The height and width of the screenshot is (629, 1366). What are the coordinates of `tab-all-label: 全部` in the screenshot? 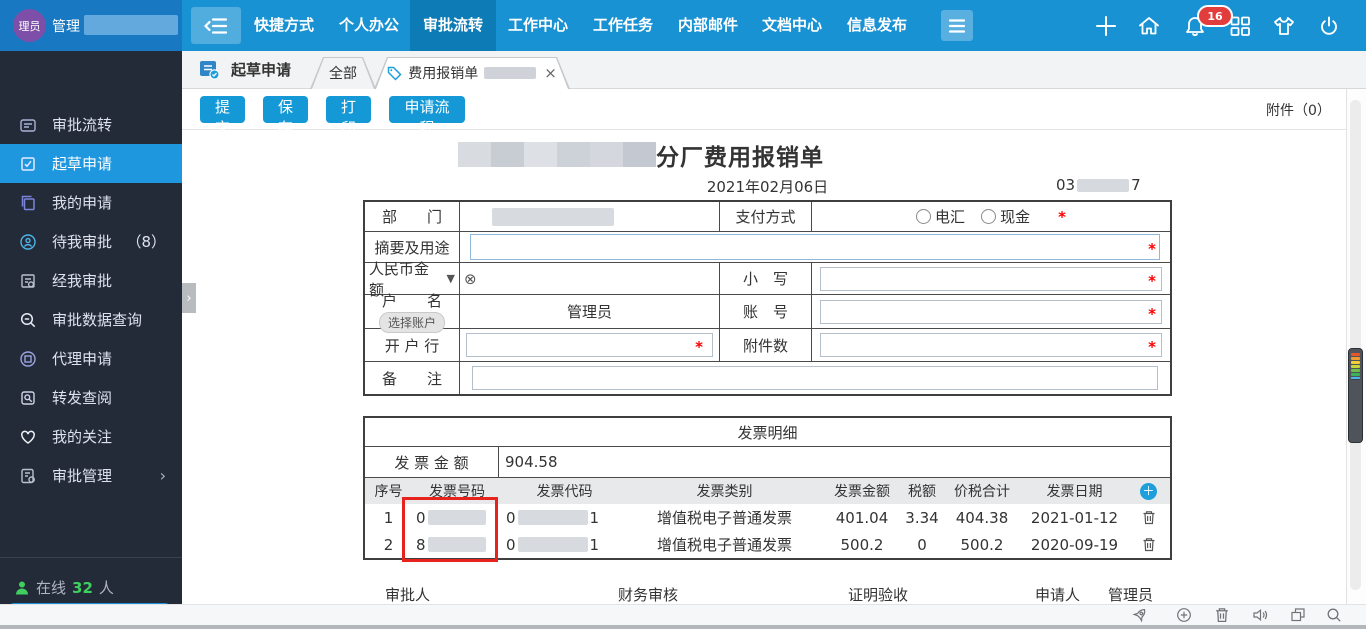 It's located at (343, 74).